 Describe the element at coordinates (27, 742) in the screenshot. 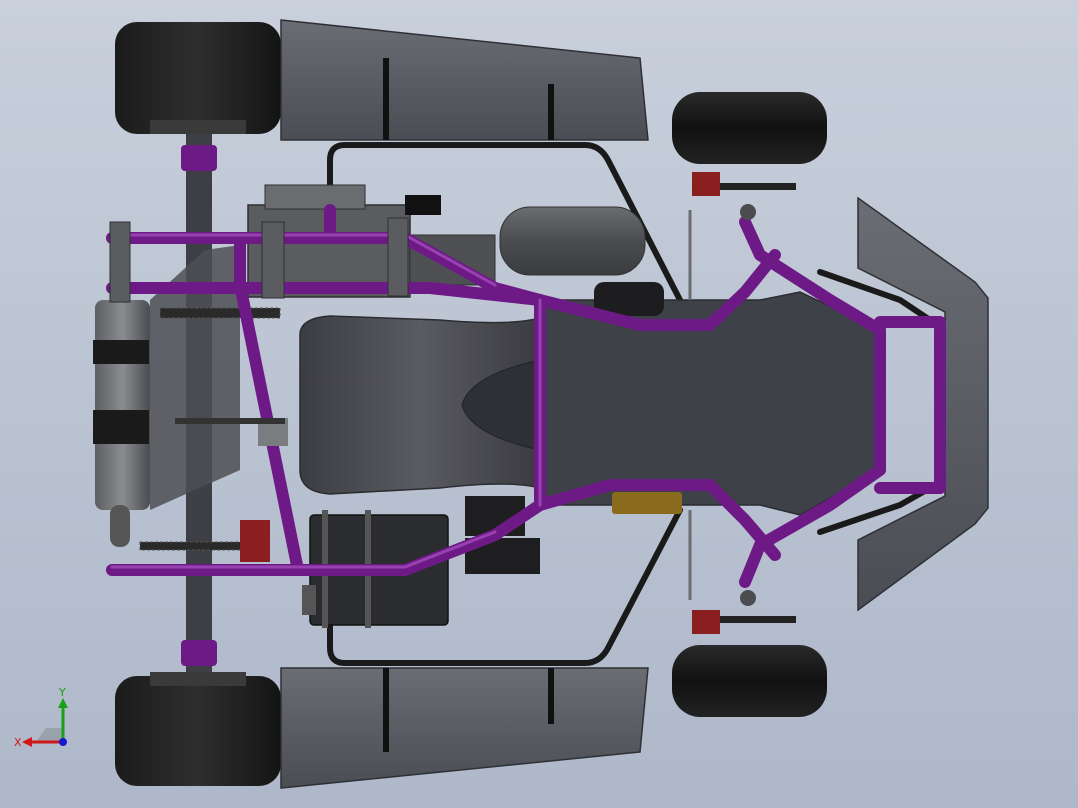

I see `x-axis-arrowhead` at that location.